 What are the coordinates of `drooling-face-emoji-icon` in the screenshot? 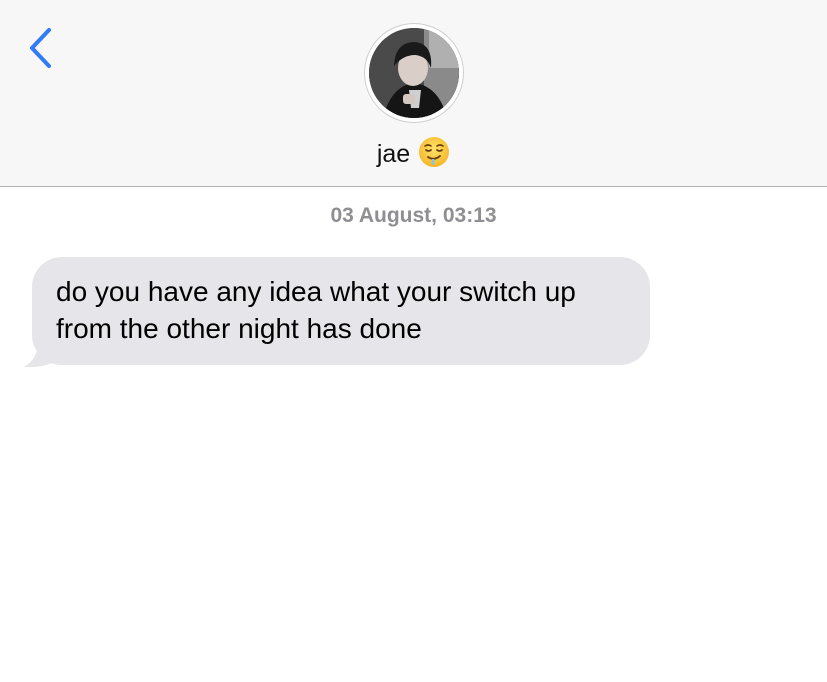 It's located at (434, 154).